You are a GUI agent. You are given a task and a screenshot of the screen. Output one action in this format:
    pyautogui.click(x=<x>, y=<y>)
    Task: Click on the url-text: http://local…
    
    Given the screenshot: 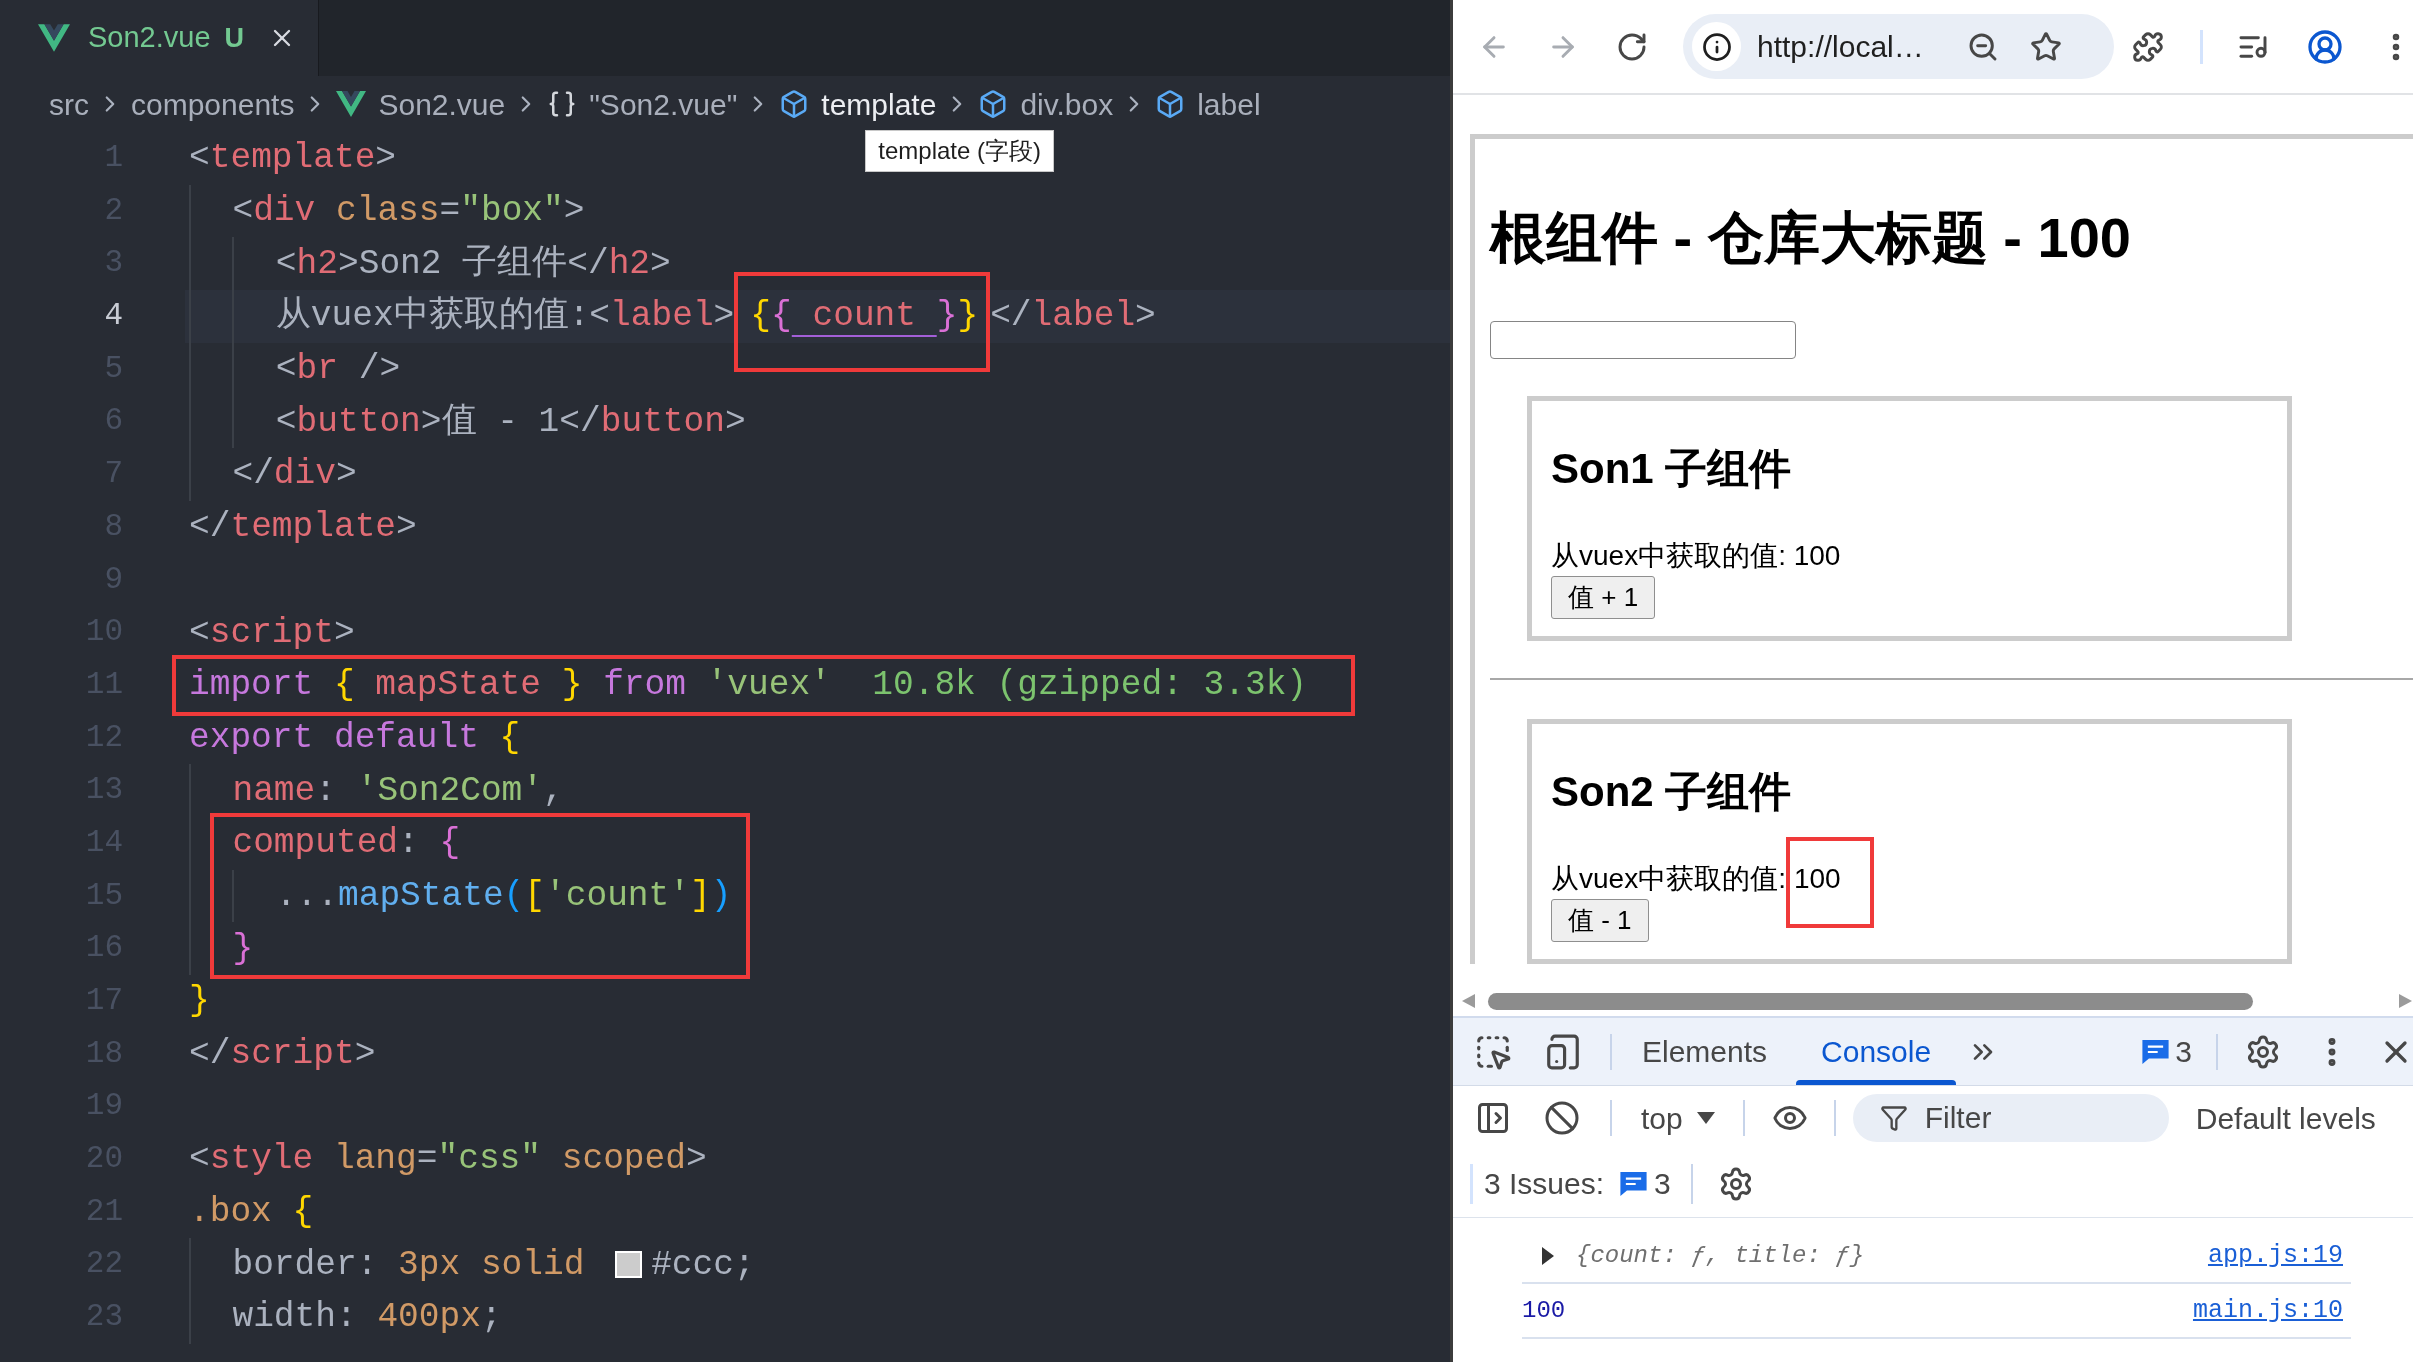 What is the action you would take?
    pyautogui.click(x=1840, y=46)
    